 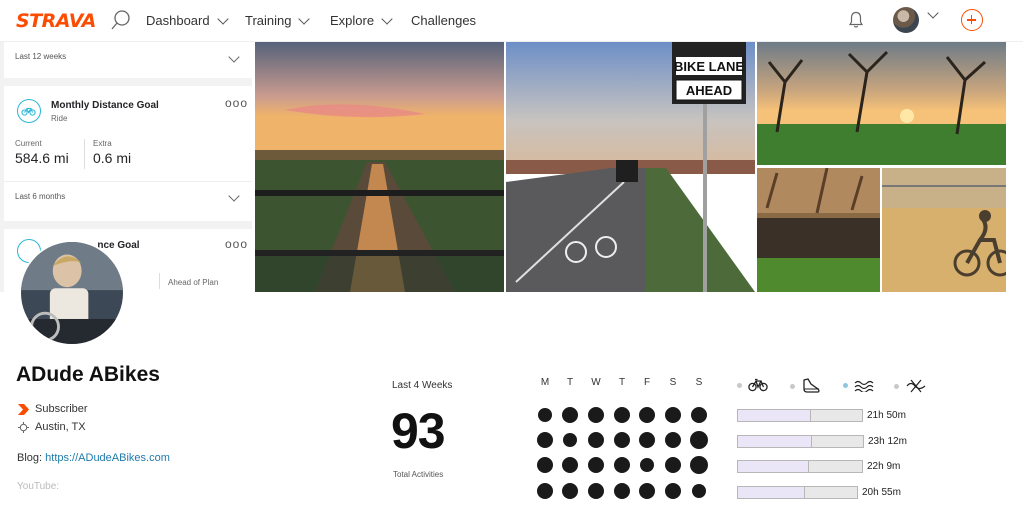 I want to click on goal-period-dropdown: Last 12 weeks, so click(x=128, y=60).